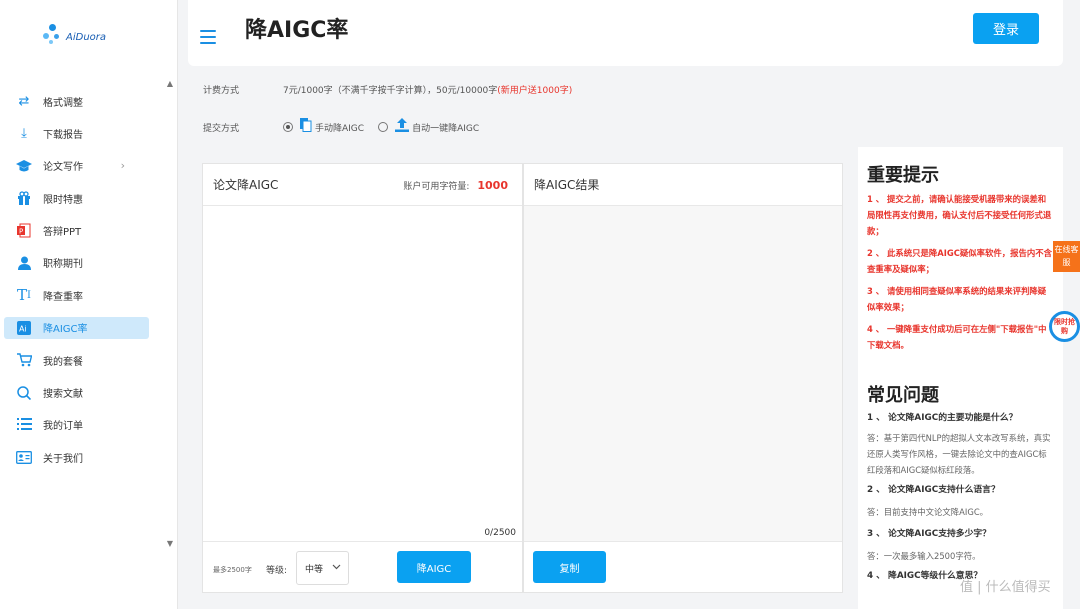  Describe the element at coordinates (903, 175) in the screenshot. I see `important-notice-title: 重要提示` at that location.